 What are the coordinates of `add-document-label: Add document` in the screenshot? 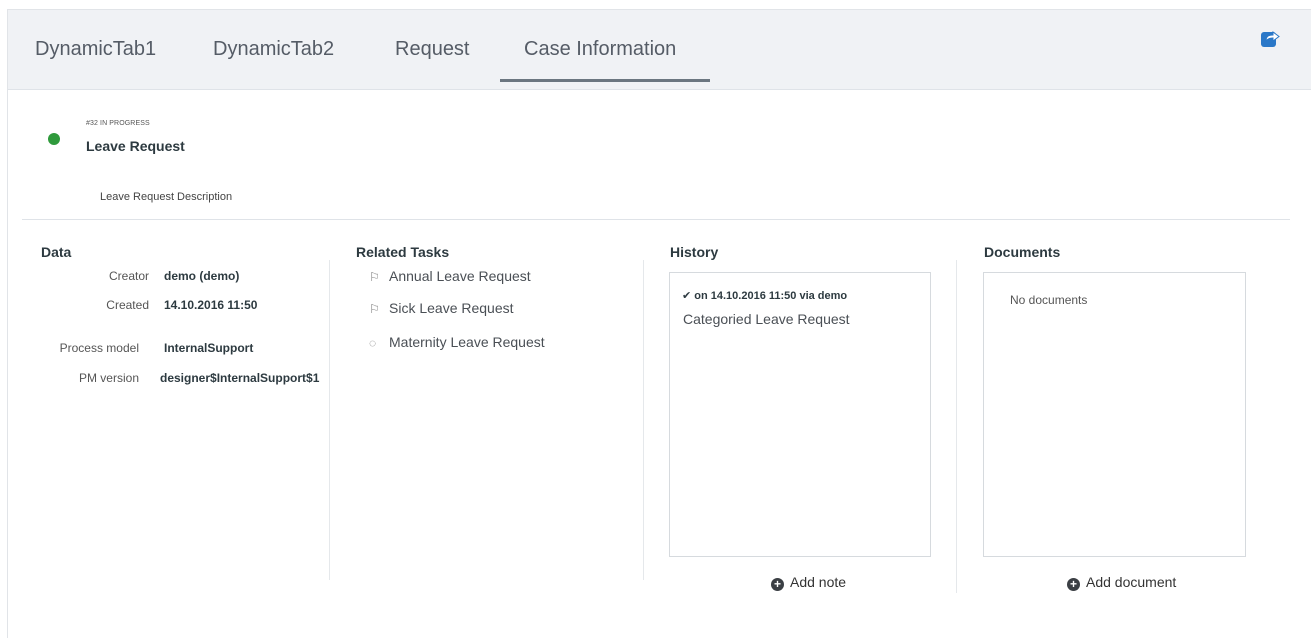 It's located at (1131, 582).